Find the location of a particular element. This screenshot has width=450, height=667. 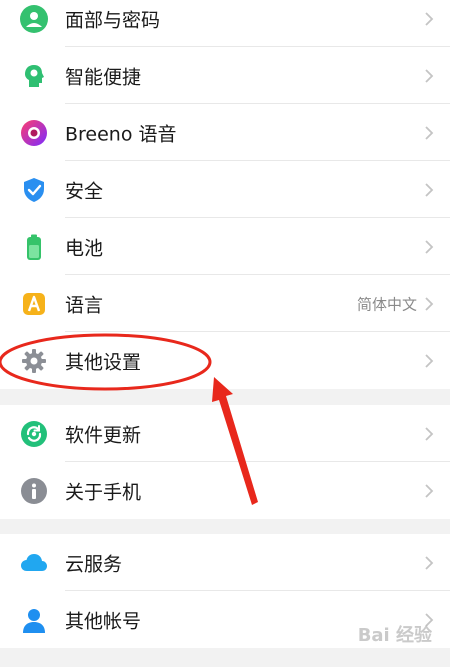

info-icon is located at coordinates (34, 490).